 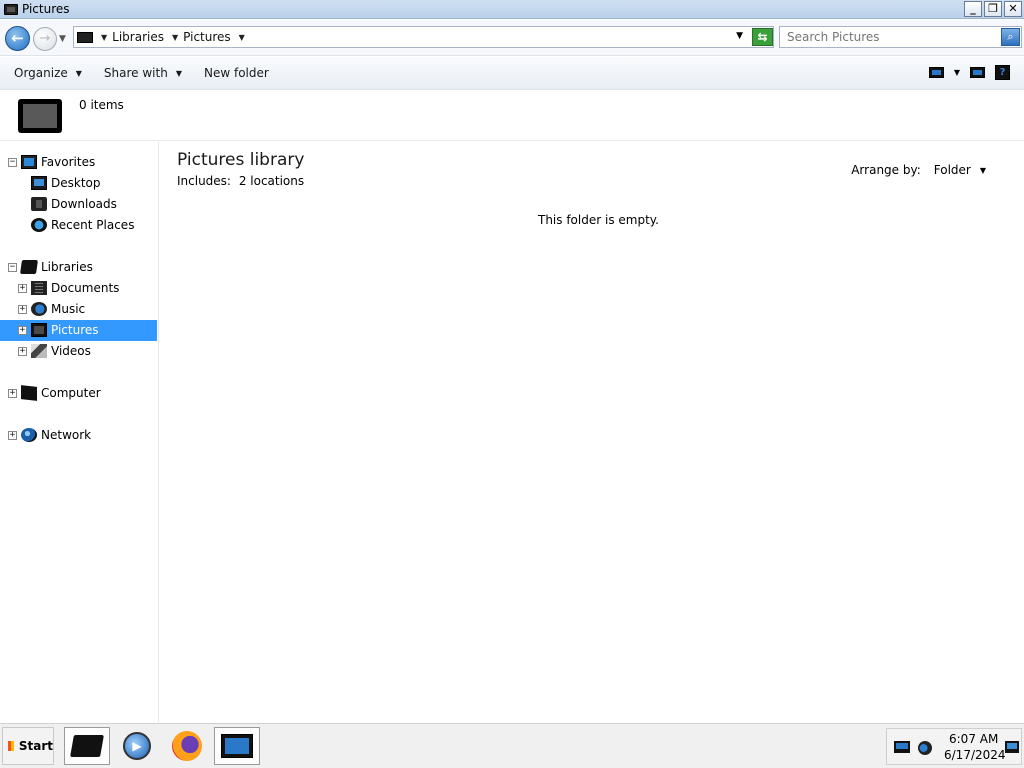 I want to click on favorites-icon, so click(x=29, y=162).